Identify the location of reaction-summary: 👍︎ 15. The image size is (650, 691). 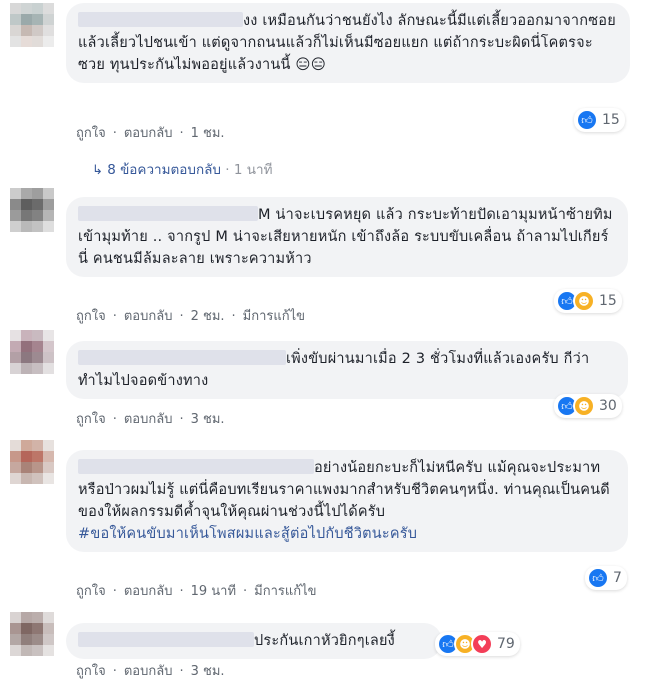
(599, 120).